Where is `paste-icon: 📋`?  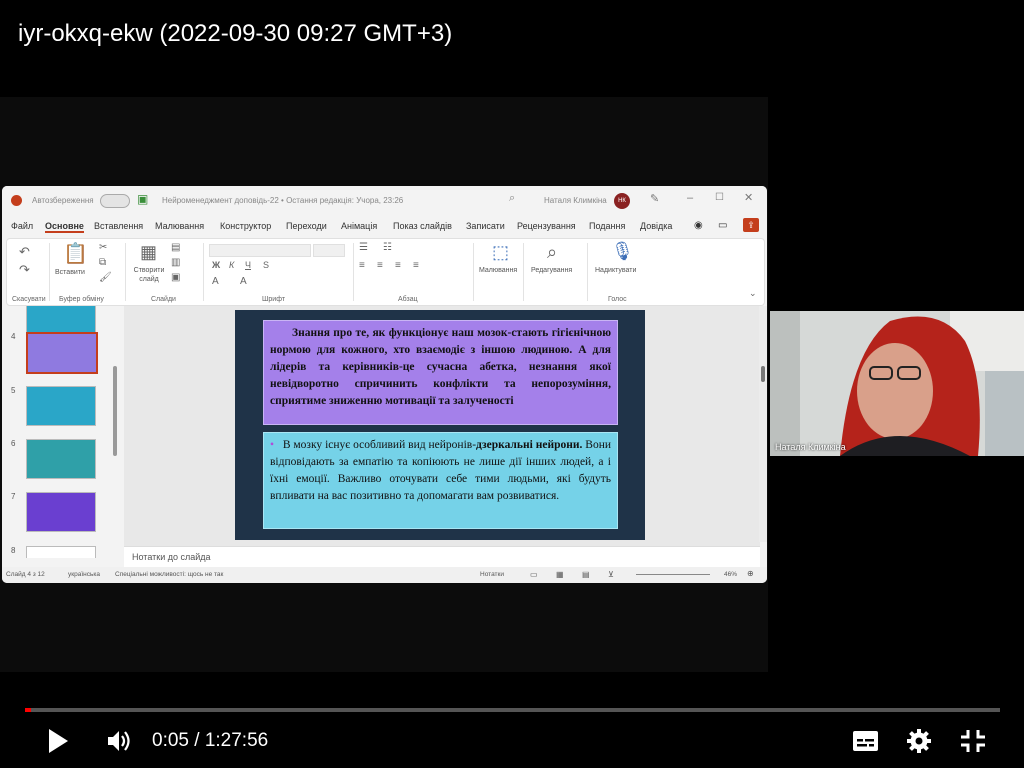 paste-icon: 📋 is located at coordinates (75, 254).